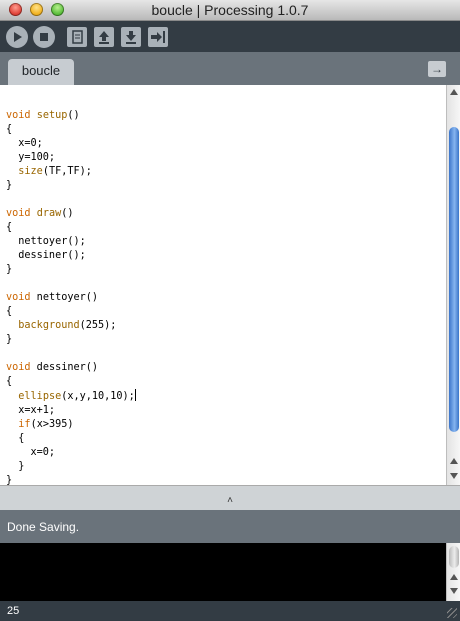 The image size is (460, 621). Describe the element at coordinates (52, 297) in the screenshot. I see `code-line: void nettoyer()` at that location.